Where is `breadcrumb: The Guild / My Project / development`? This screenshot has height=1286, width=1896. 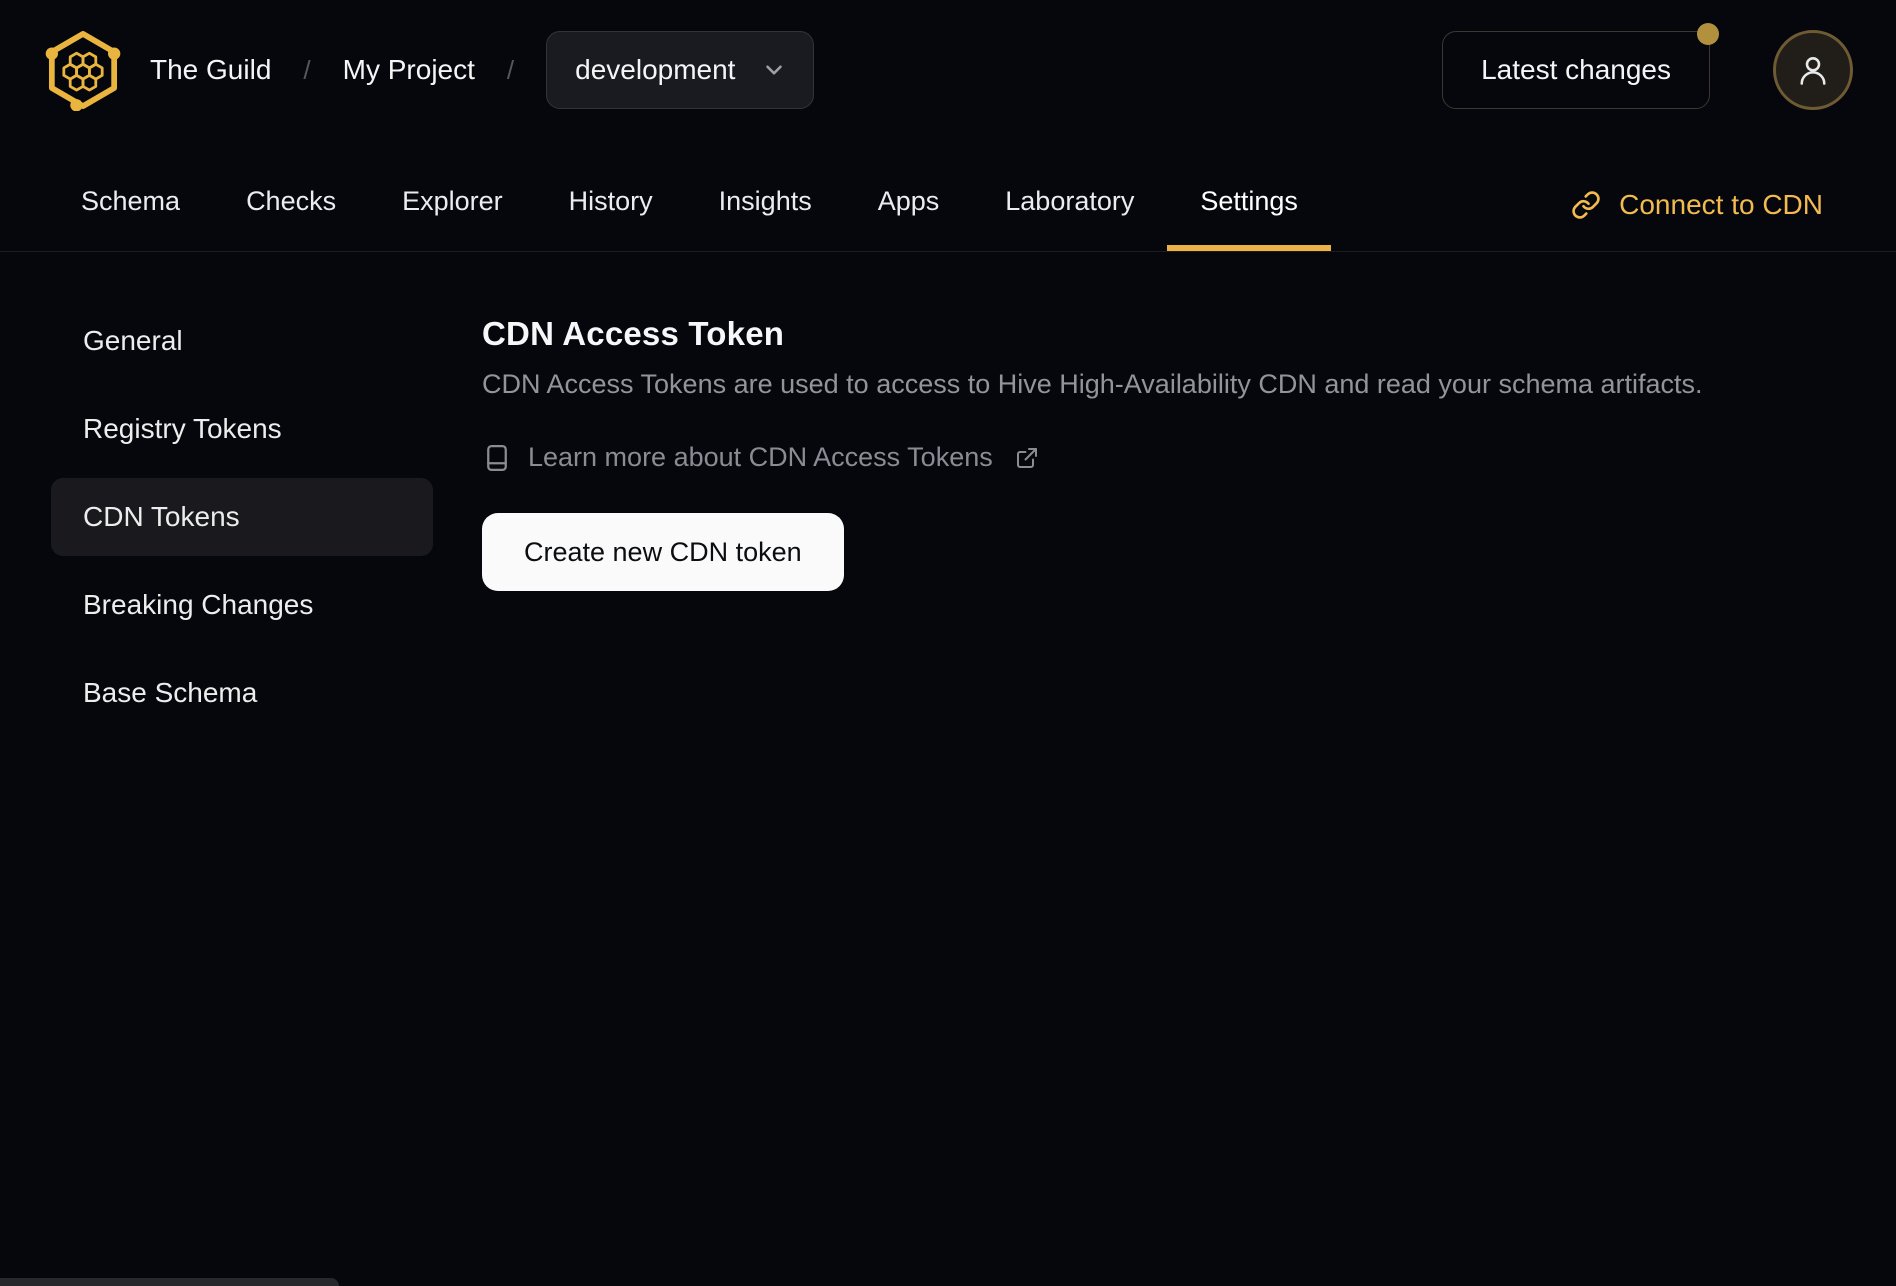
breadcrumb: The Guild / My Project / development is located at coordinates (482, 70).